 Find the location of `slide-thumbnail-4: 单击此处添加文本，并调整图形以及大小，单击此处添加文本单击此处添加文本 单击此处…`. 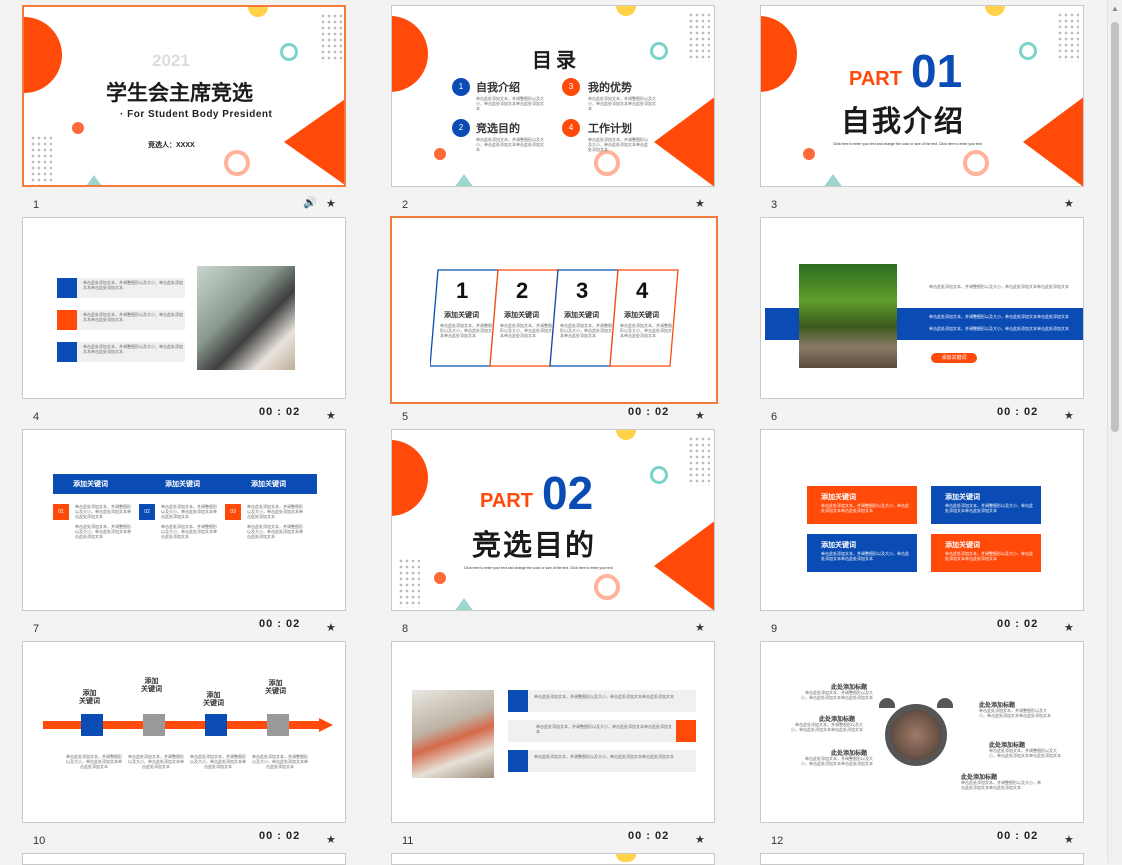

slide-thumbnail-4: 单击此处添加文本，并调整图形以及大小，单击此处添加文本单击此处添加文本 单击此处… is located at coordinates (184, 308).